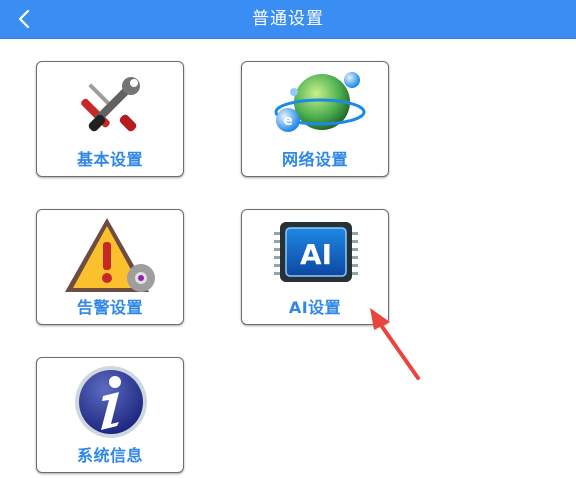  I want to click on tile-basic-settings: 基本设置, so click(110, 119).